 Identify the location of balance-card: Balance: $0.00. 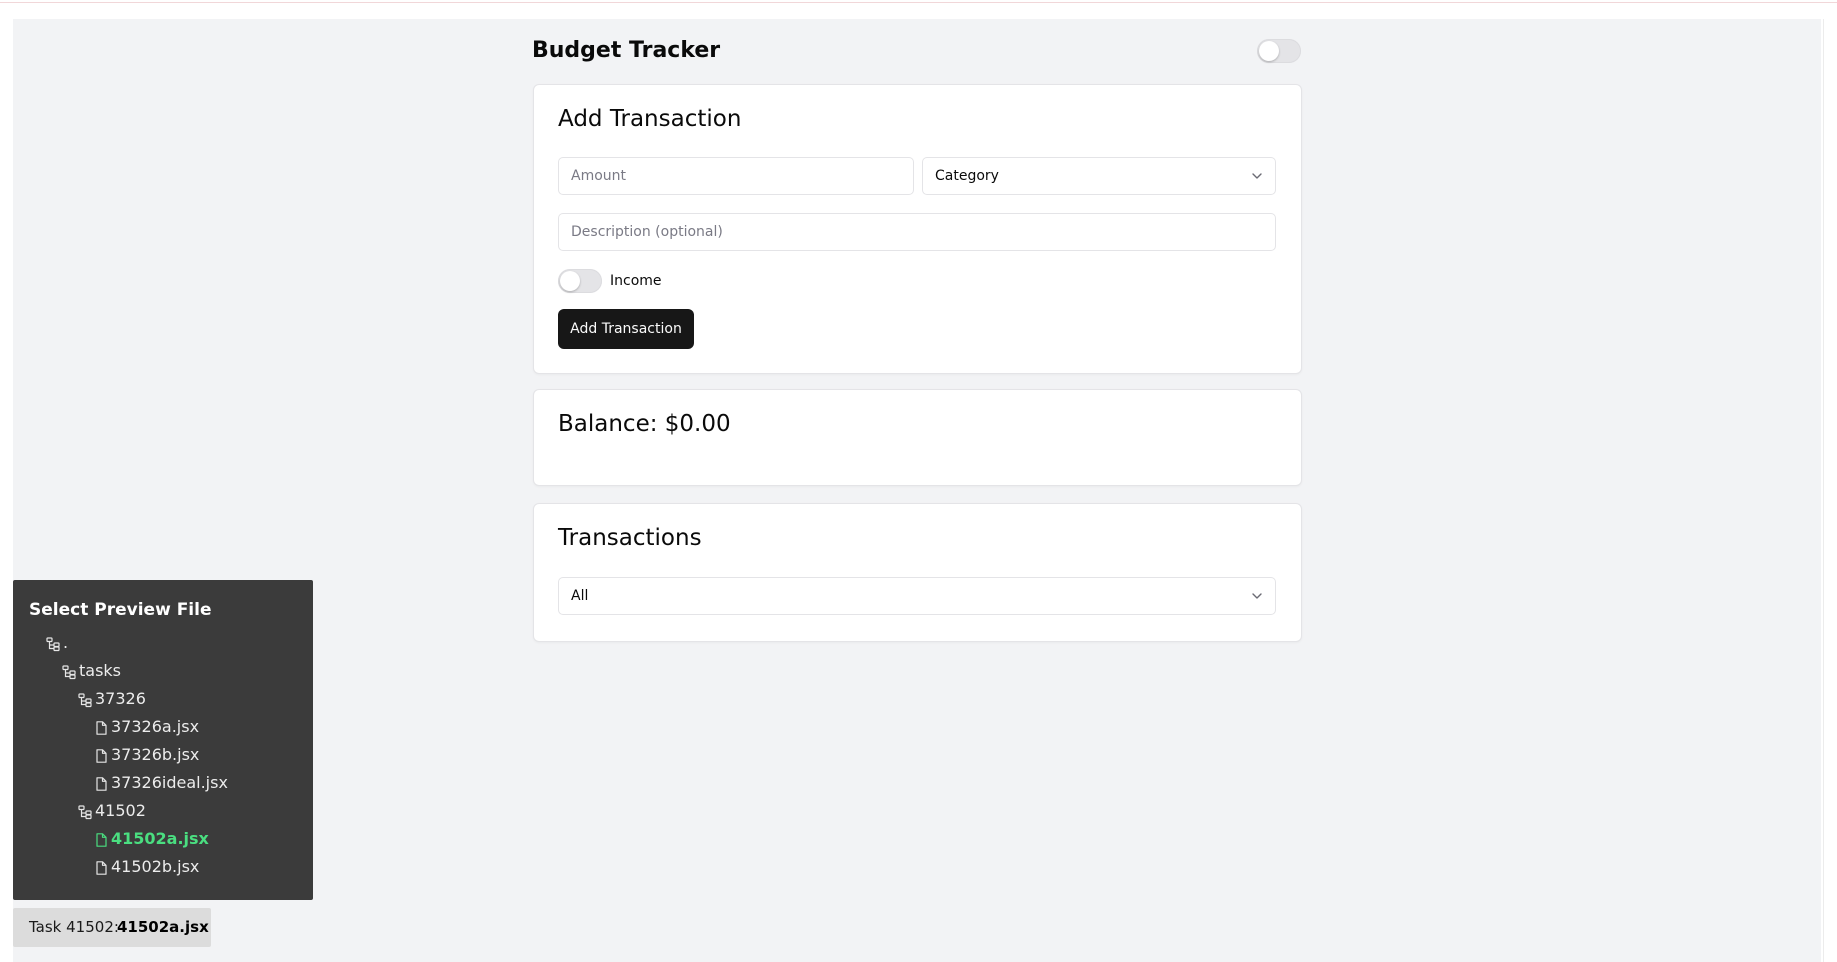
(917, 437).